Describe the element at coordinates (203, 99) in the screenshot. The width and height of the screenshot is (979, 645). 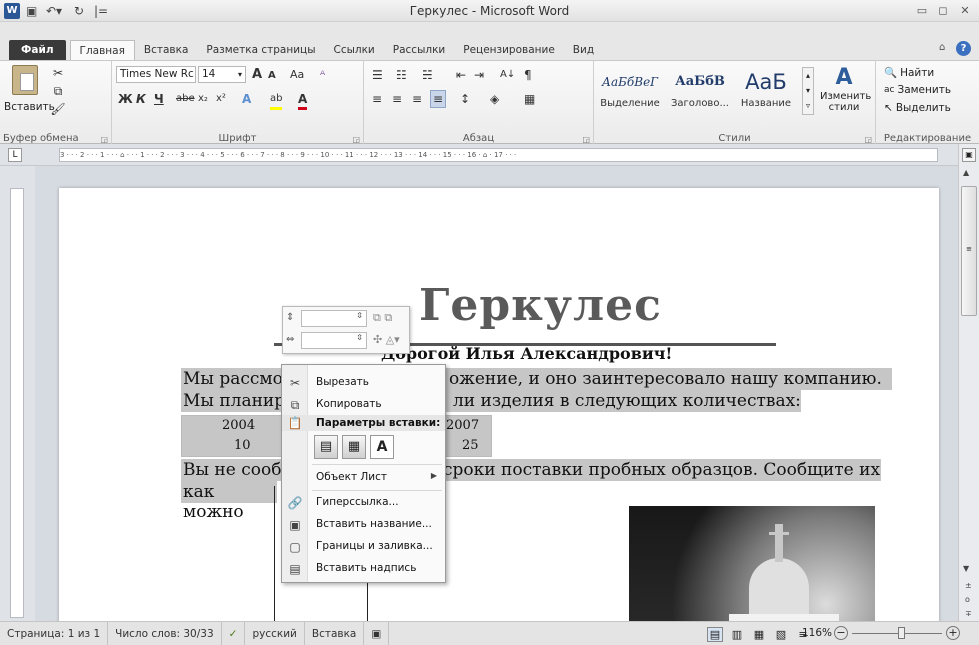
I see `subscript-icon: x₂` at that location.